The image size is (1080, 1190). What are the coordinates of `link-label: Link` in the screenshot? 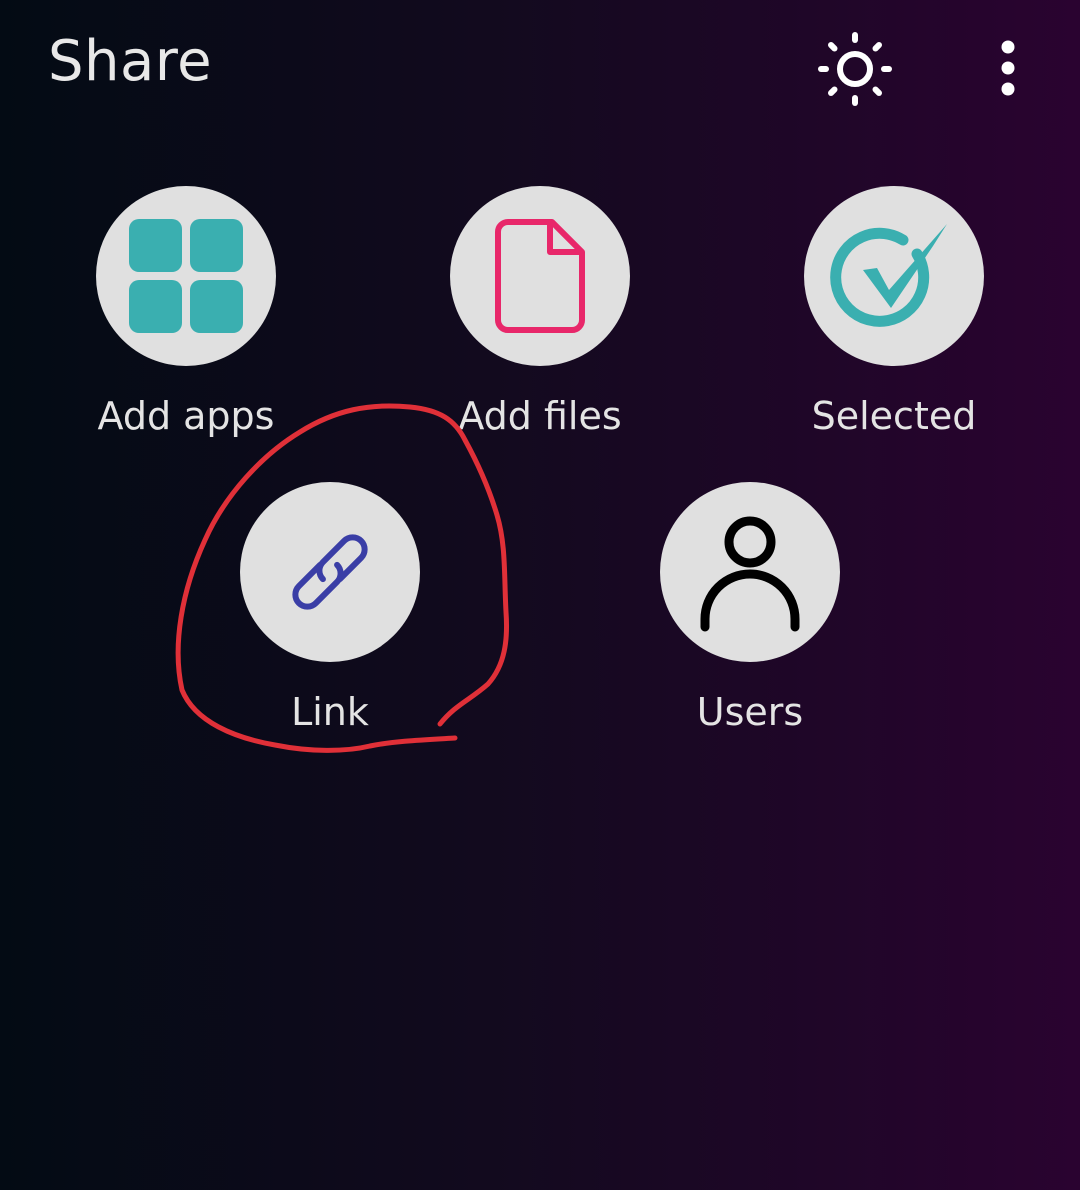 It's located at (330, 712).